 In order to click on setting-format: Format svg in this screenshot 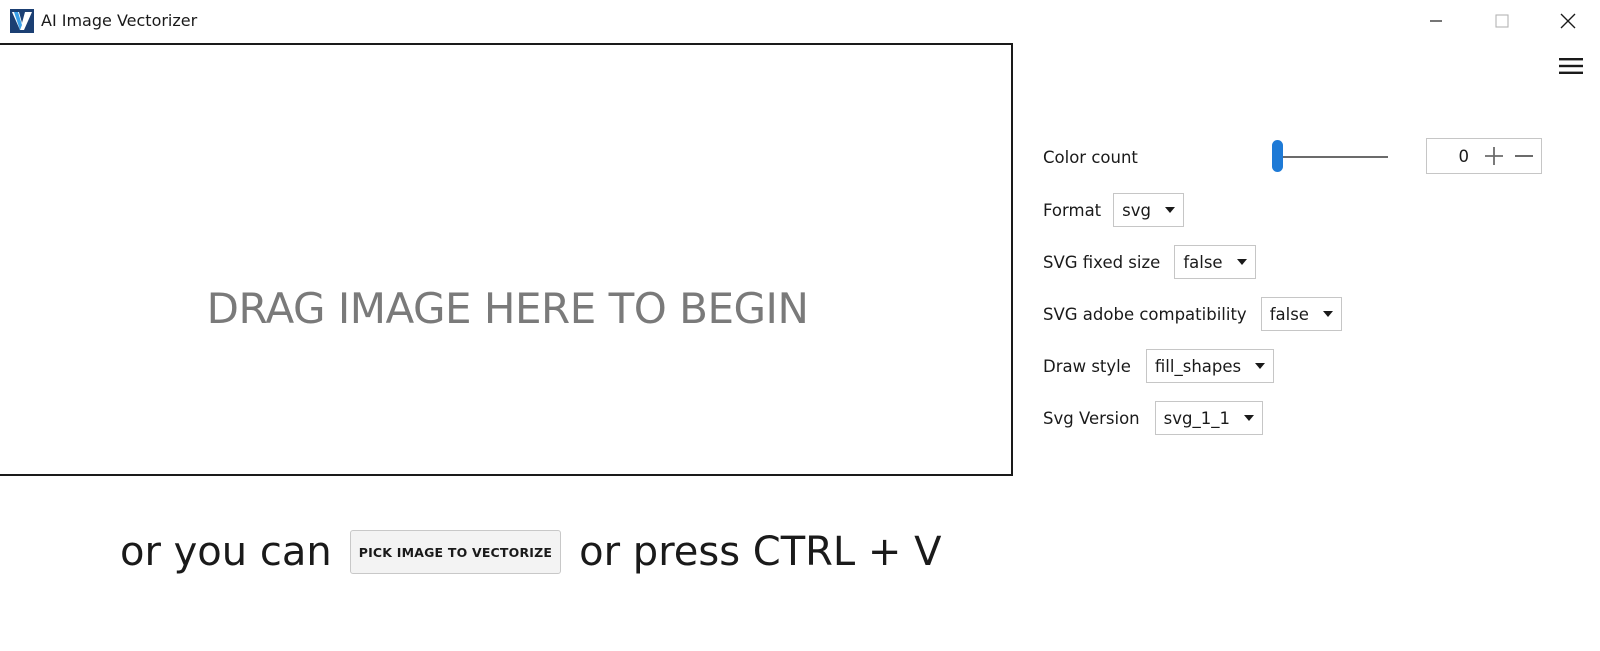, I will do `click(1113, 210)`.